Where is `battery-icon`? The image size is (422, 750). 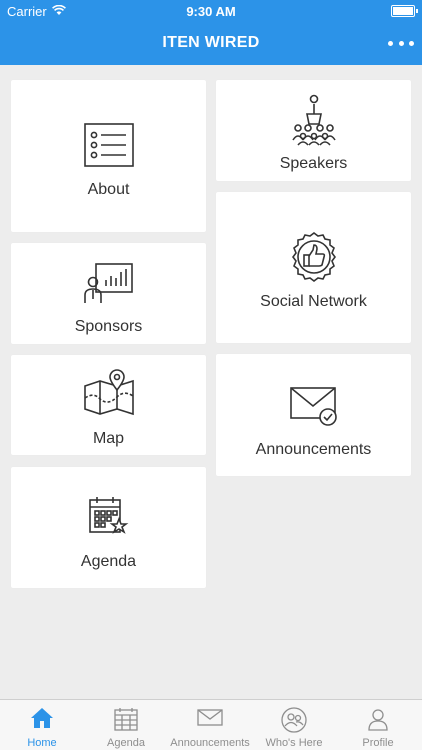 battery-icon is located at coordinates (404, 11).